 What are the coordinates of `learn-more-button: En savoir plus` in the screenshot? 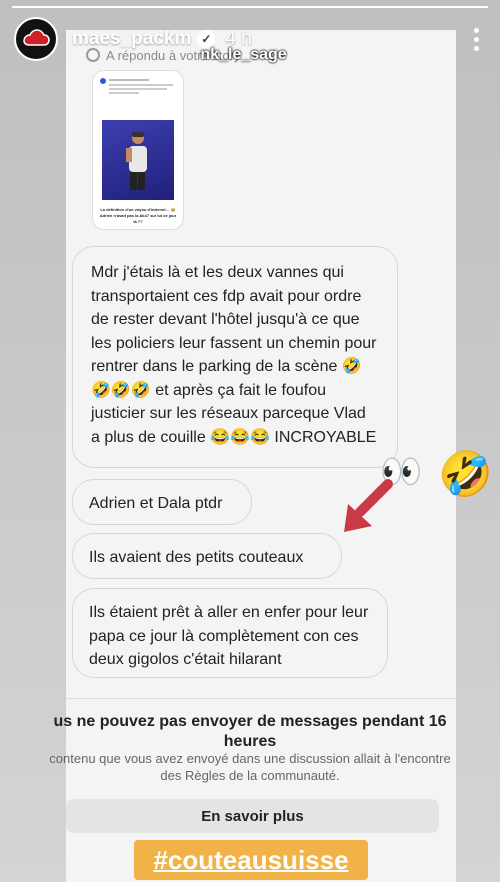 It's located at (252, 816).